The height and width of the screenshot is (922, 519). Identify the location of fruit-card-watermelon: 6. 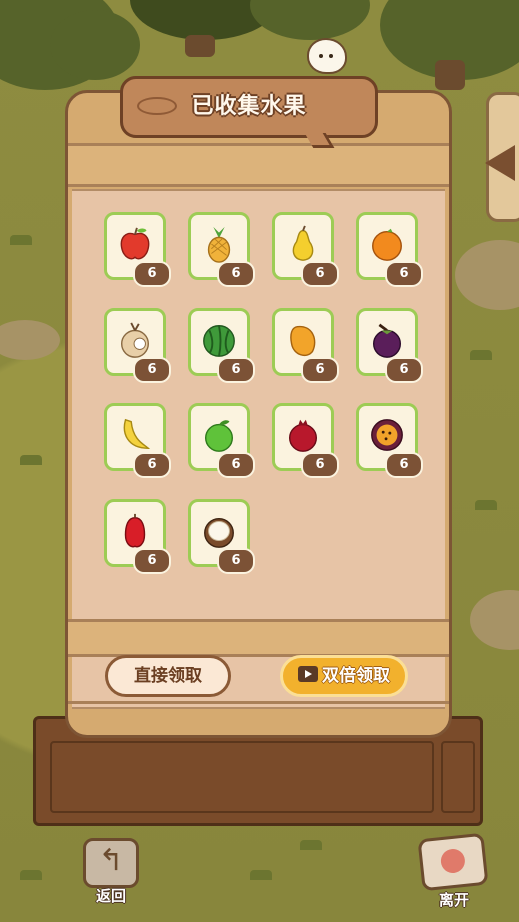
(221, 345).